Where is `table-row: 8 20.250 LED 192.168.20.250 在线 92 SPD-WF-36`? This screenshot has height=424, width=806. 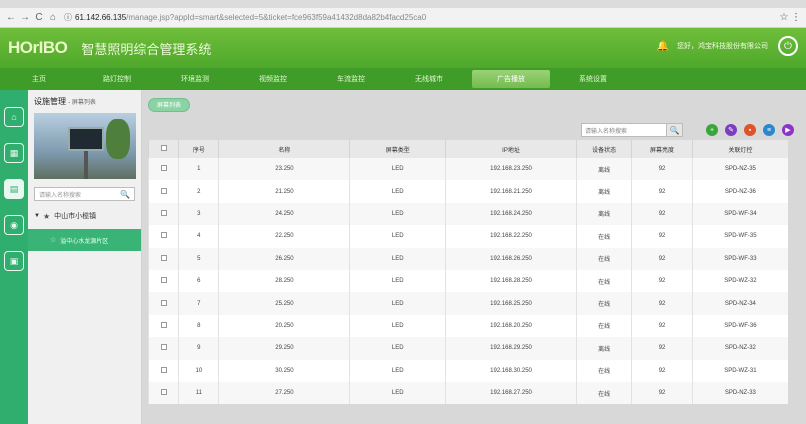 table-row: 8 20.250 LED 192.168.20.250 在线 92 SPD-WF-36 is located at coordinates (467, 326).